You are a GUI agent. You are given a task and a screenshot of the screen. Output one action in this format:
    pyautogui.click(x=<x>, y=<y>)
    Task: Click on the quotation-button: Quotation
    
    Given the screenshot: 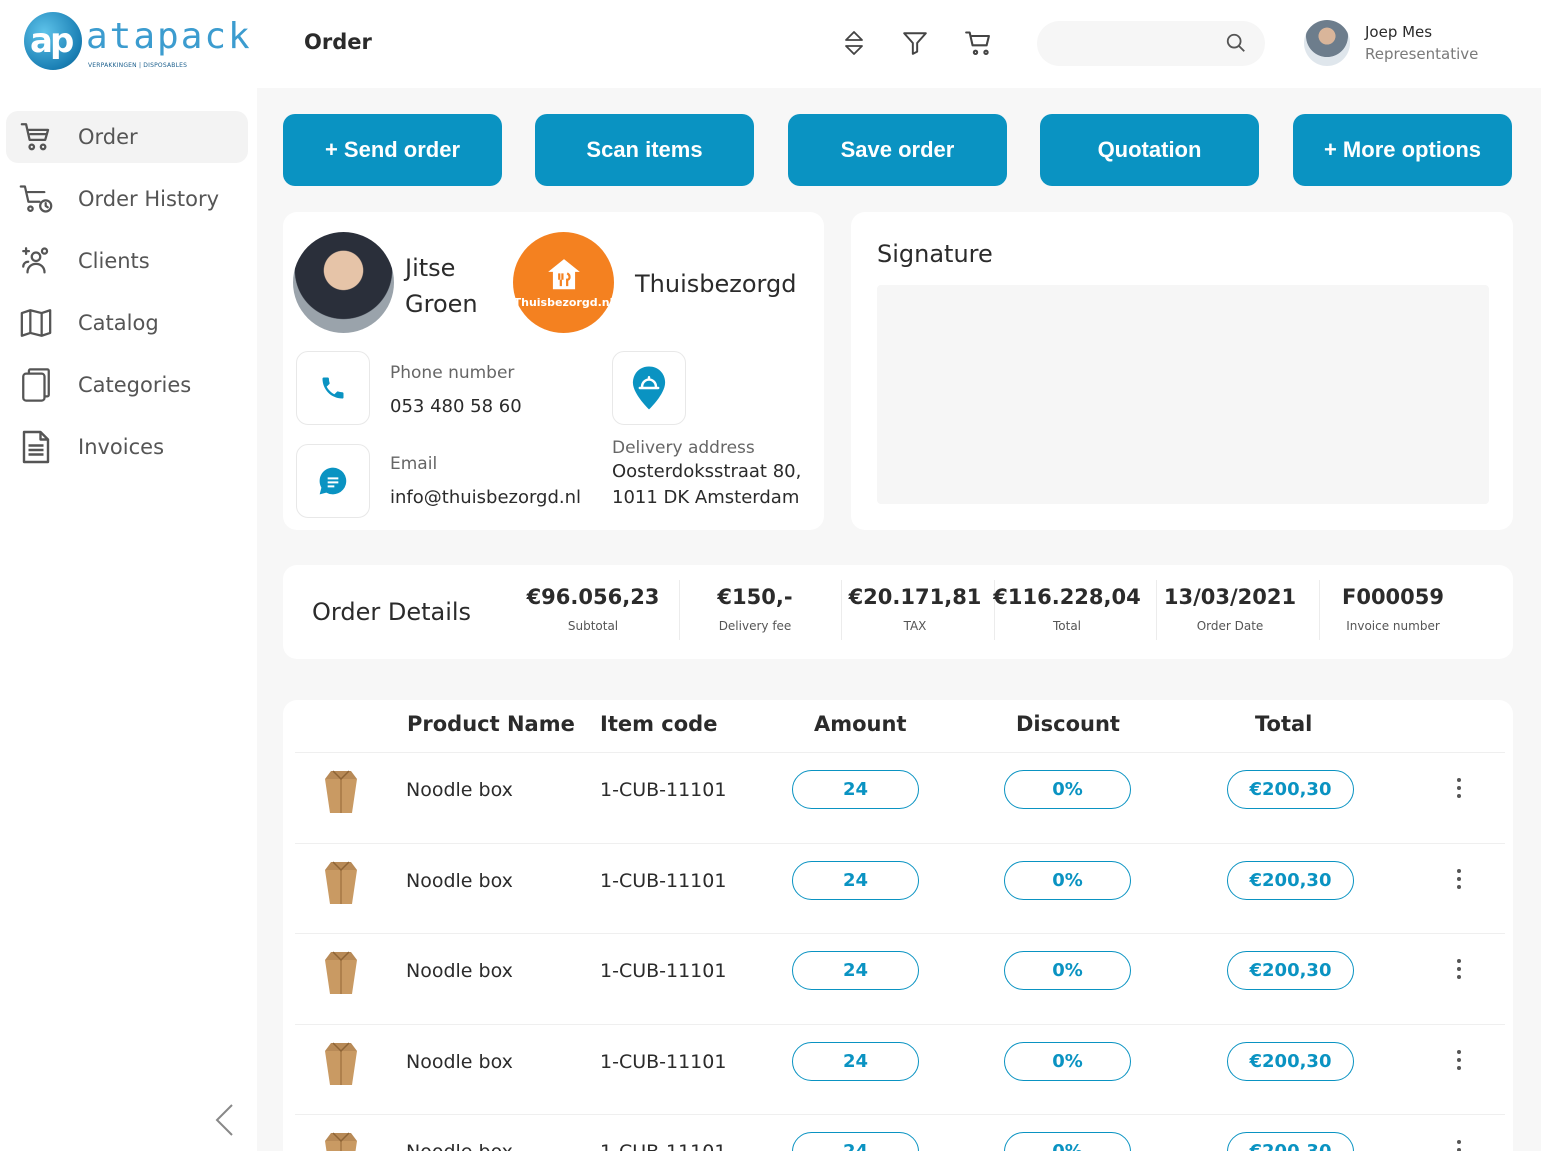 What is the action you would take?
    pyautogui.click(x=1149, y=150)
    